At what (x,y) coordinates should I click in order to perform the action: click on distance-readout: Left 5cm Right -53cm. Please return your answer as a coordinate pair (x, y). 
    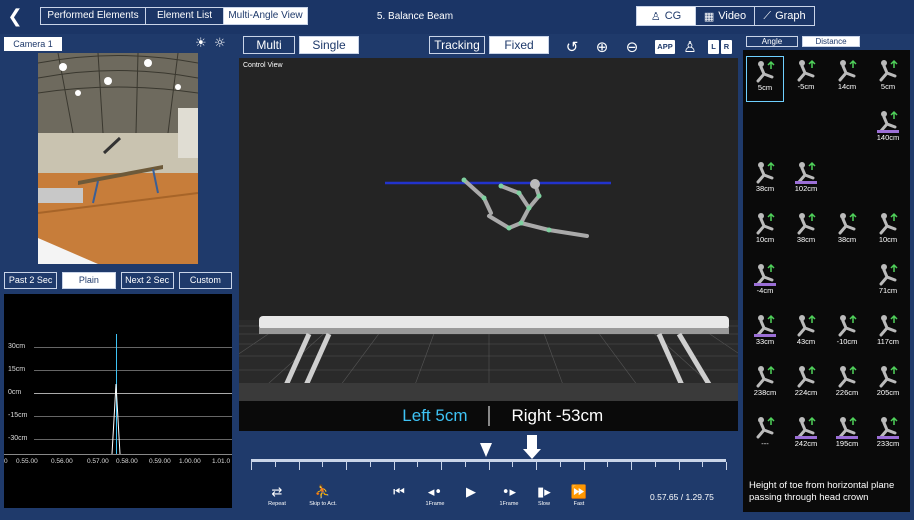
    Looking at the image, I should click on (488, 416).